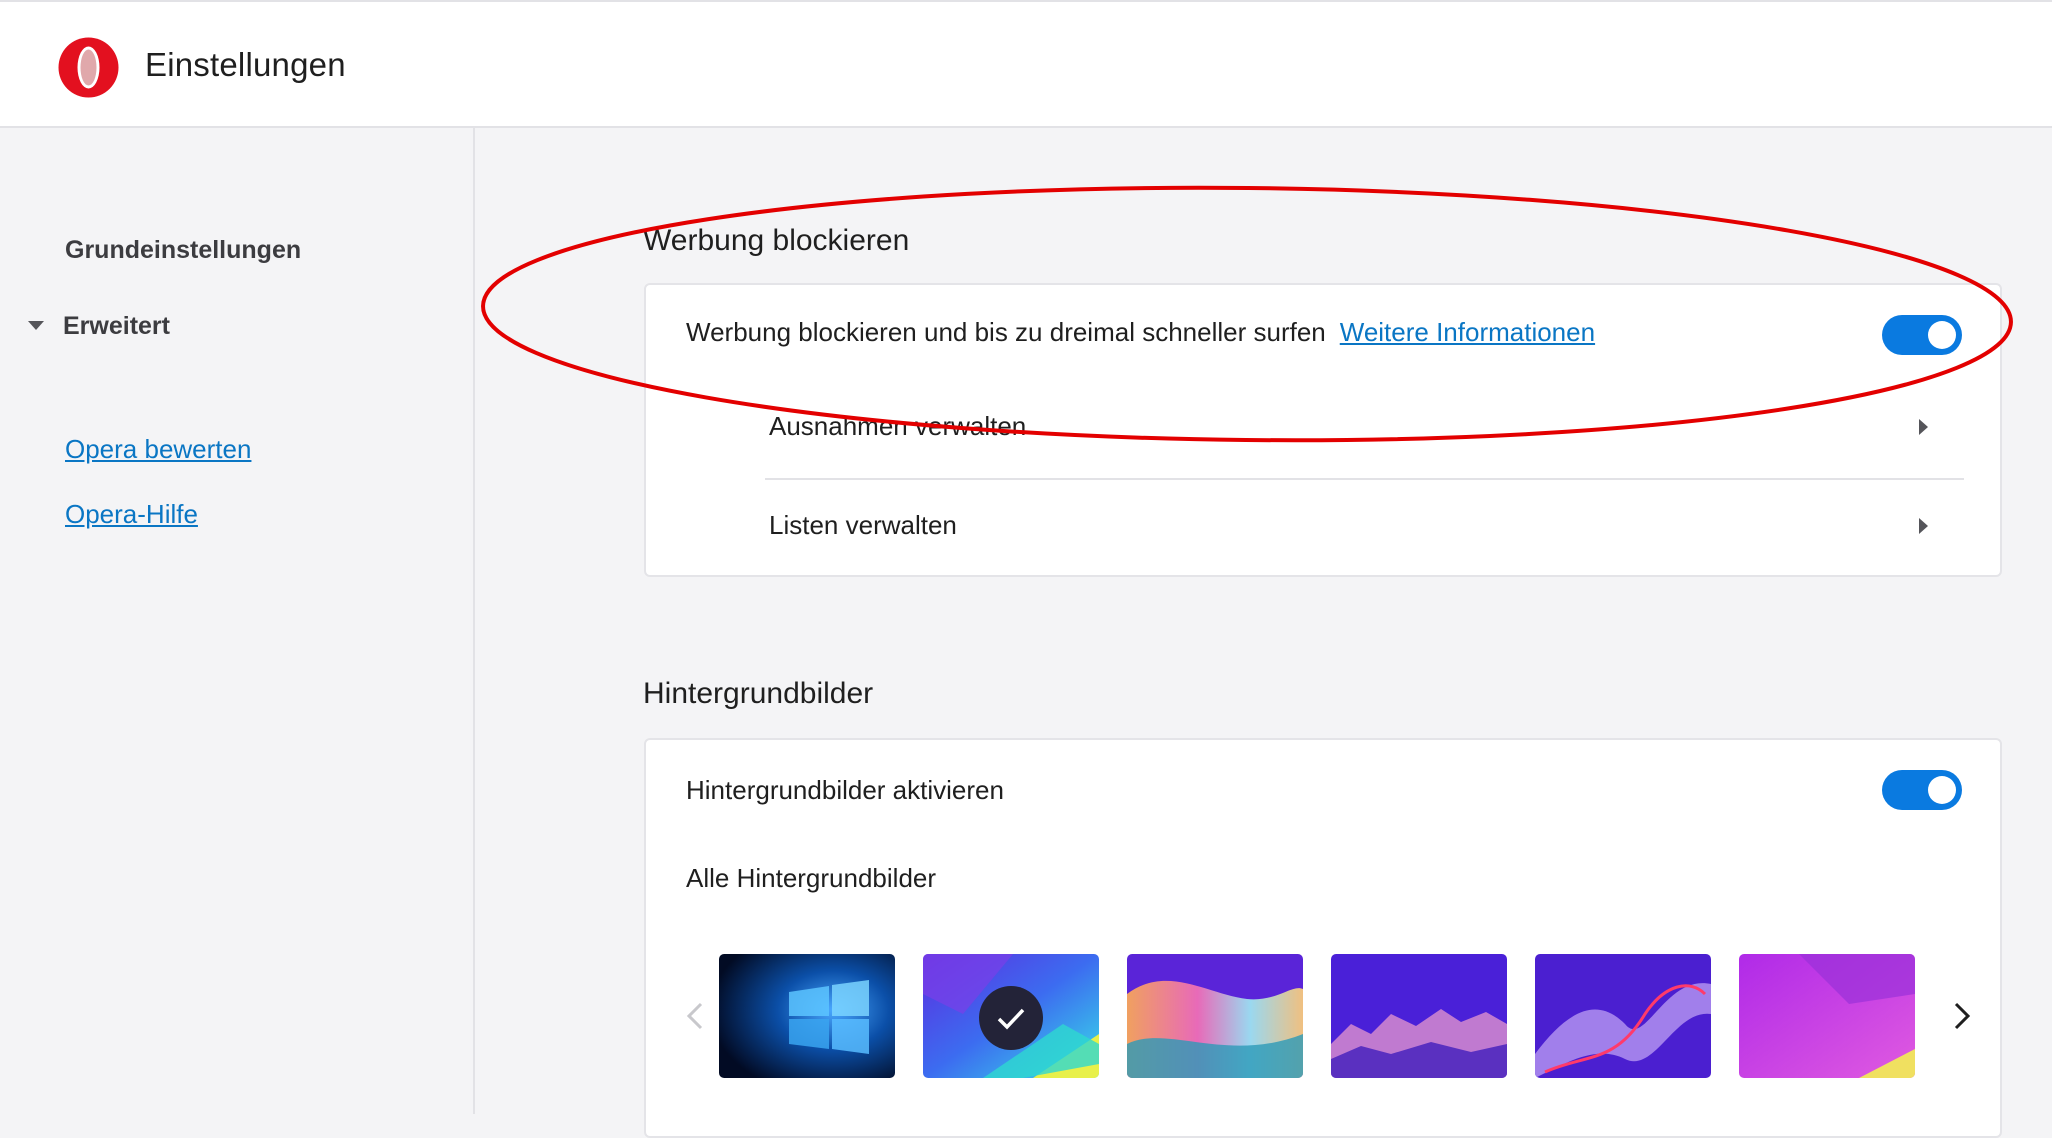 The height and width of the screenshot is (1138, 2052). I want to click on manage-lists-label: Listen verwalten, so click(863, 525).